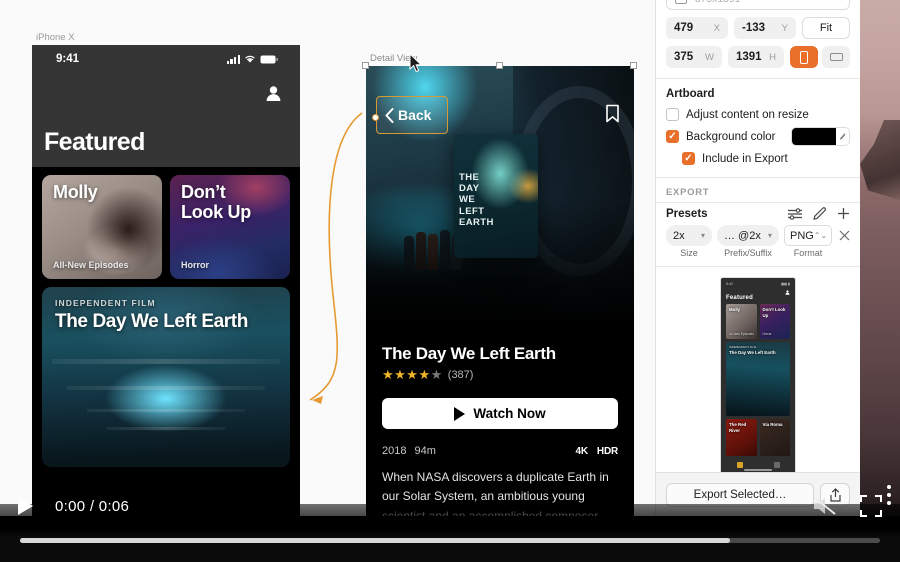 Image resolution: width=900 pixels, height=562 pixels. I want to click on adjust-content-row: Adjust content on resize, so click(758, 114).